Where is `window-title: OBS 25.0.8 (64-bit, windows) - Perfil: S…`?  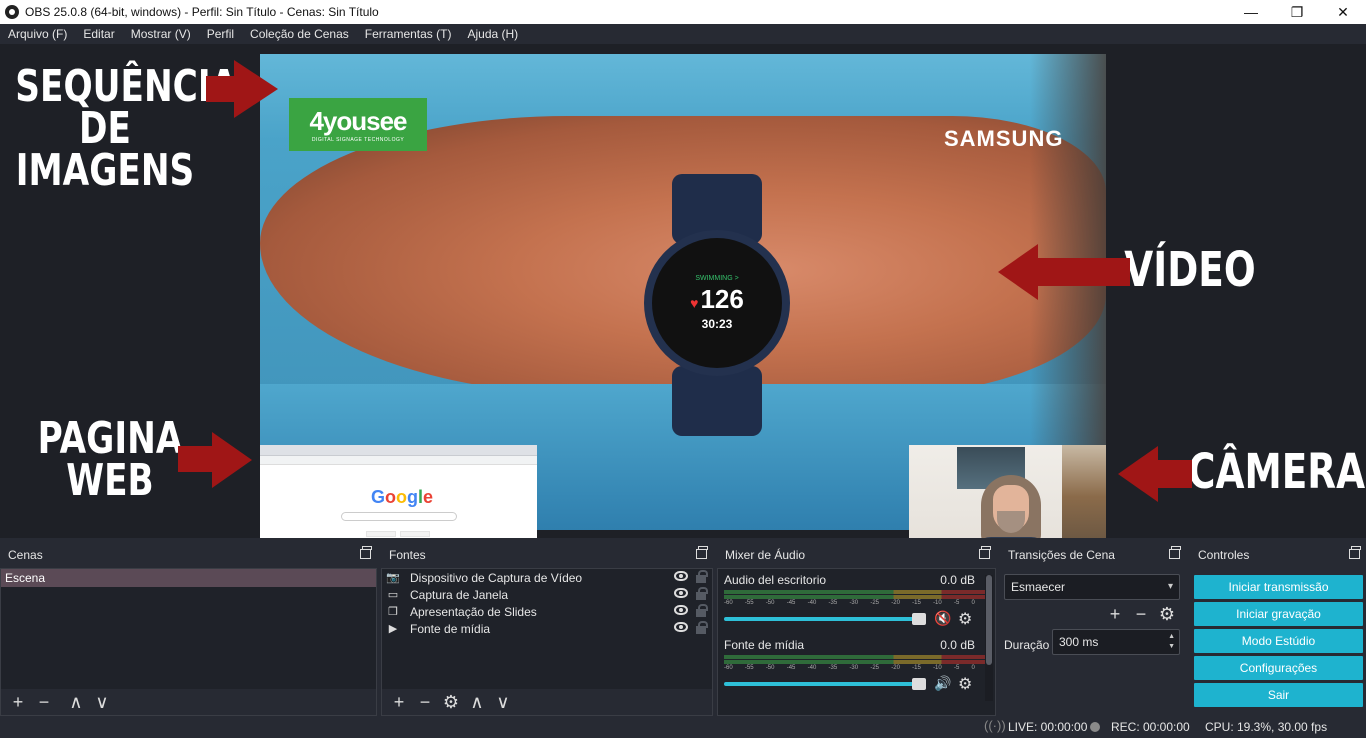
window-title: OBS 25.0.8 (64-bit, windows) - Perfil: S… is located at coordinates (202, 12).